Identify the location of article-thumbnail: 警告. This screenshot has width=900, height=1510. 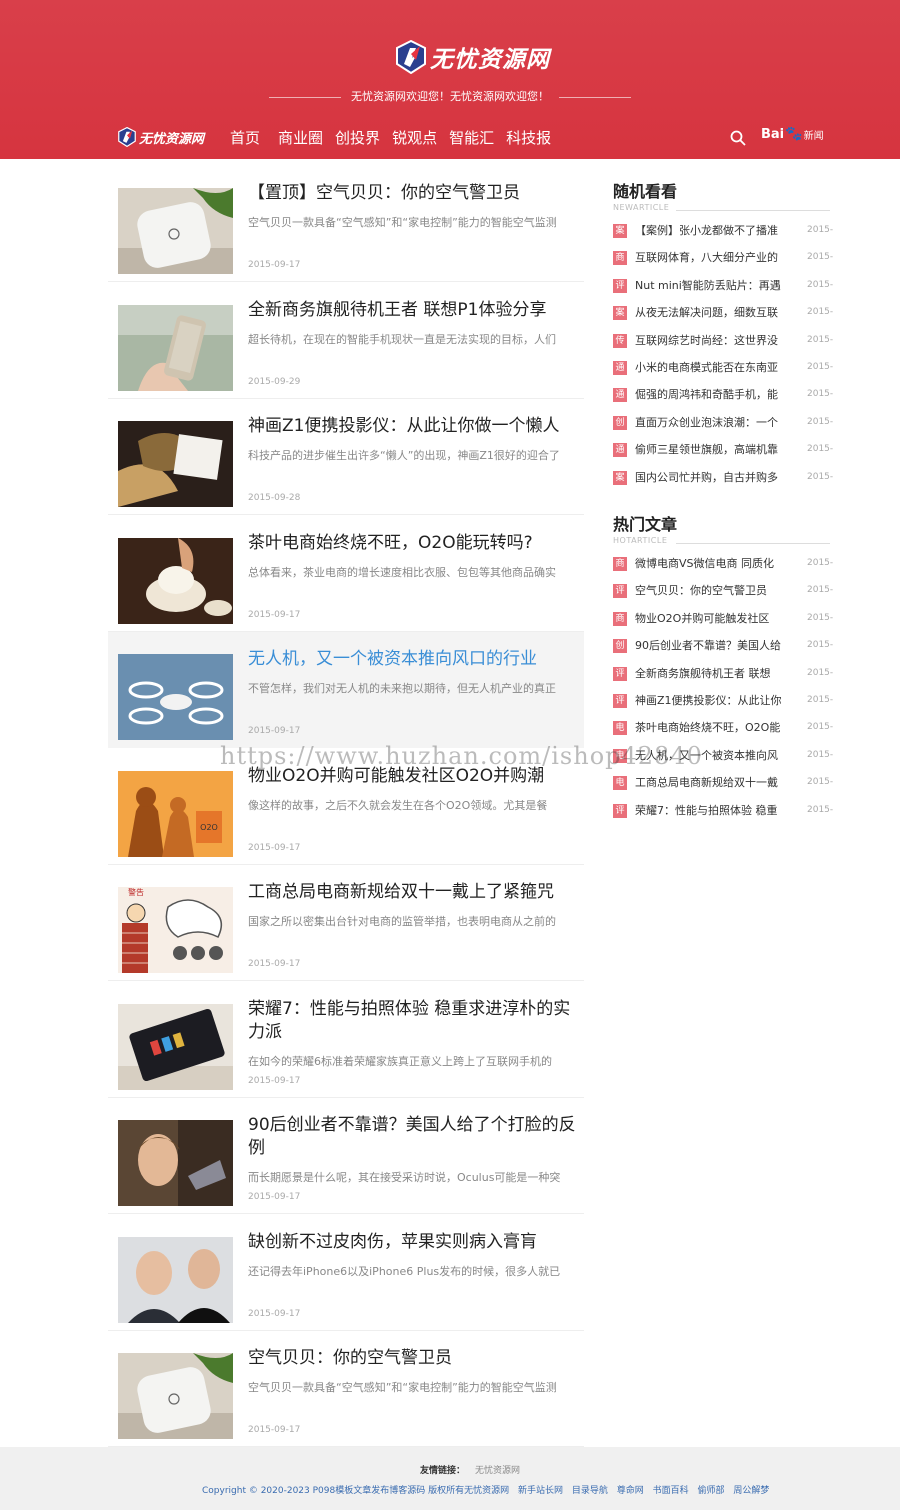
(175, 930).